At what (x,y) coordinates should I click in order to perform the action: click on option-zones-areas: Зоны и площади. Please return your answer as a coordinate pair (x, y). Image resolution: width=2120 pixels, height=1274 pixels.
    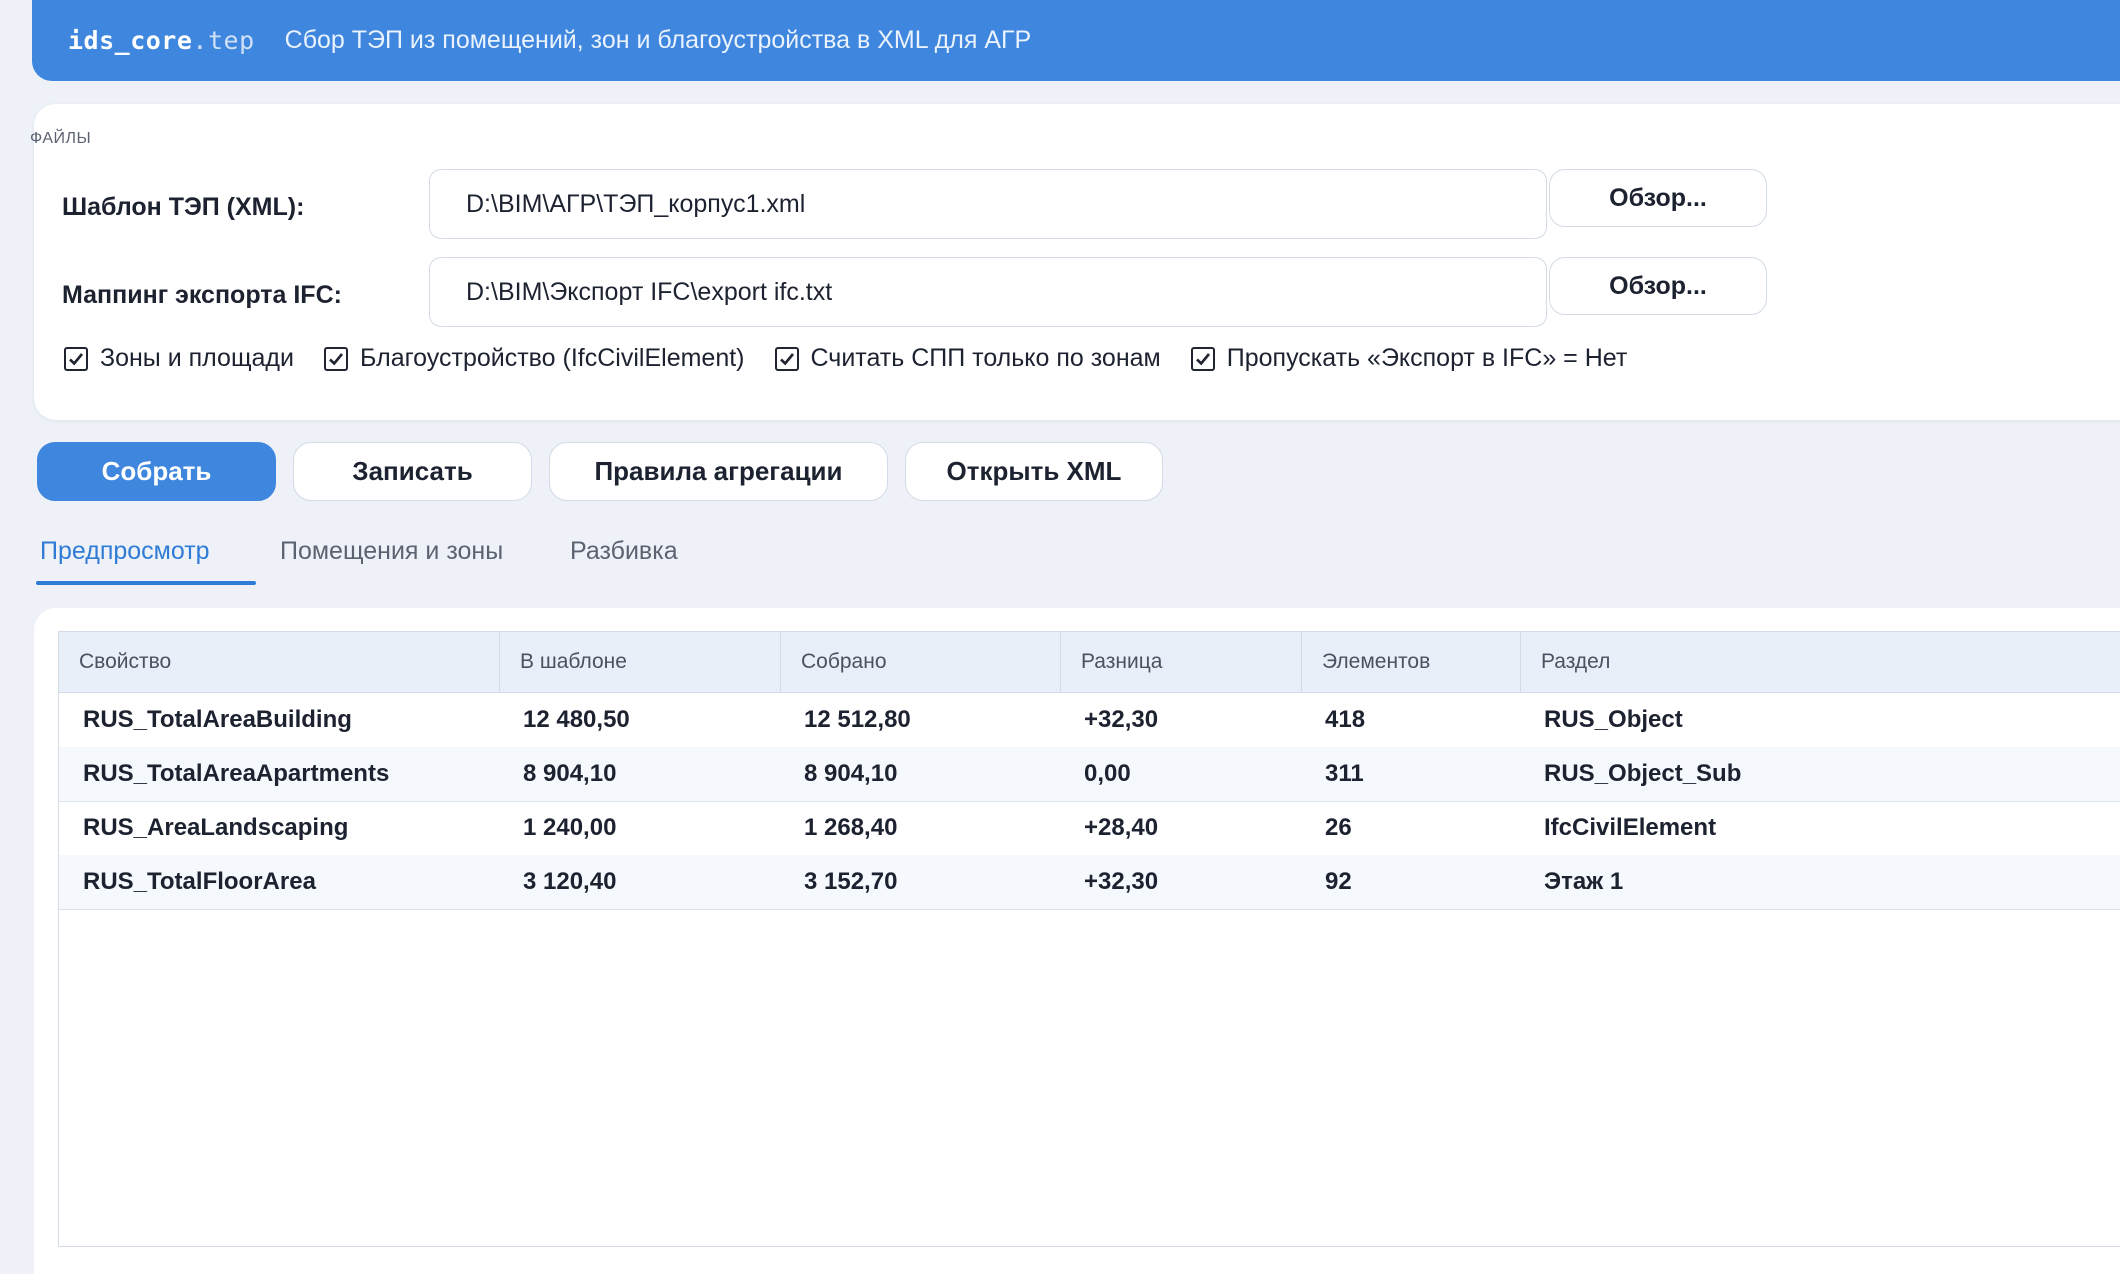
    Looking at the image, I should click on (179, 358).